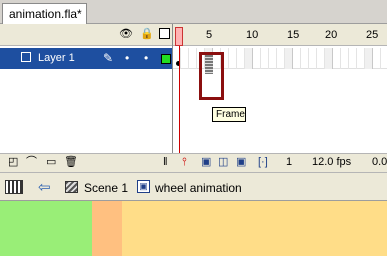 The width and height of the screenshot is (387, 256). Describe the element at coordinates (206, 162) in the screenshot. I see `onion-skin-icon: ▣` at that location.